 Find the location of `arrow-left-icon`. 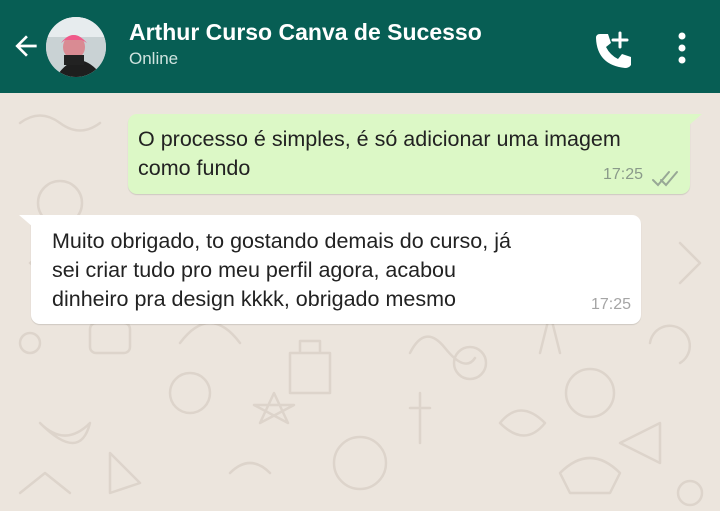

arrow-left-icon is located at coordinates (26, 46).